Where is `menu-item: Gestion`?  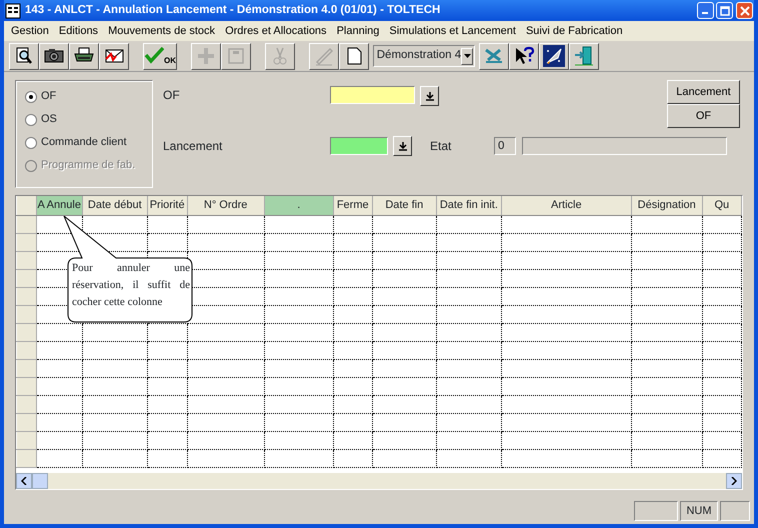 menu-item: Gestion is located at coordinates (30, 31).